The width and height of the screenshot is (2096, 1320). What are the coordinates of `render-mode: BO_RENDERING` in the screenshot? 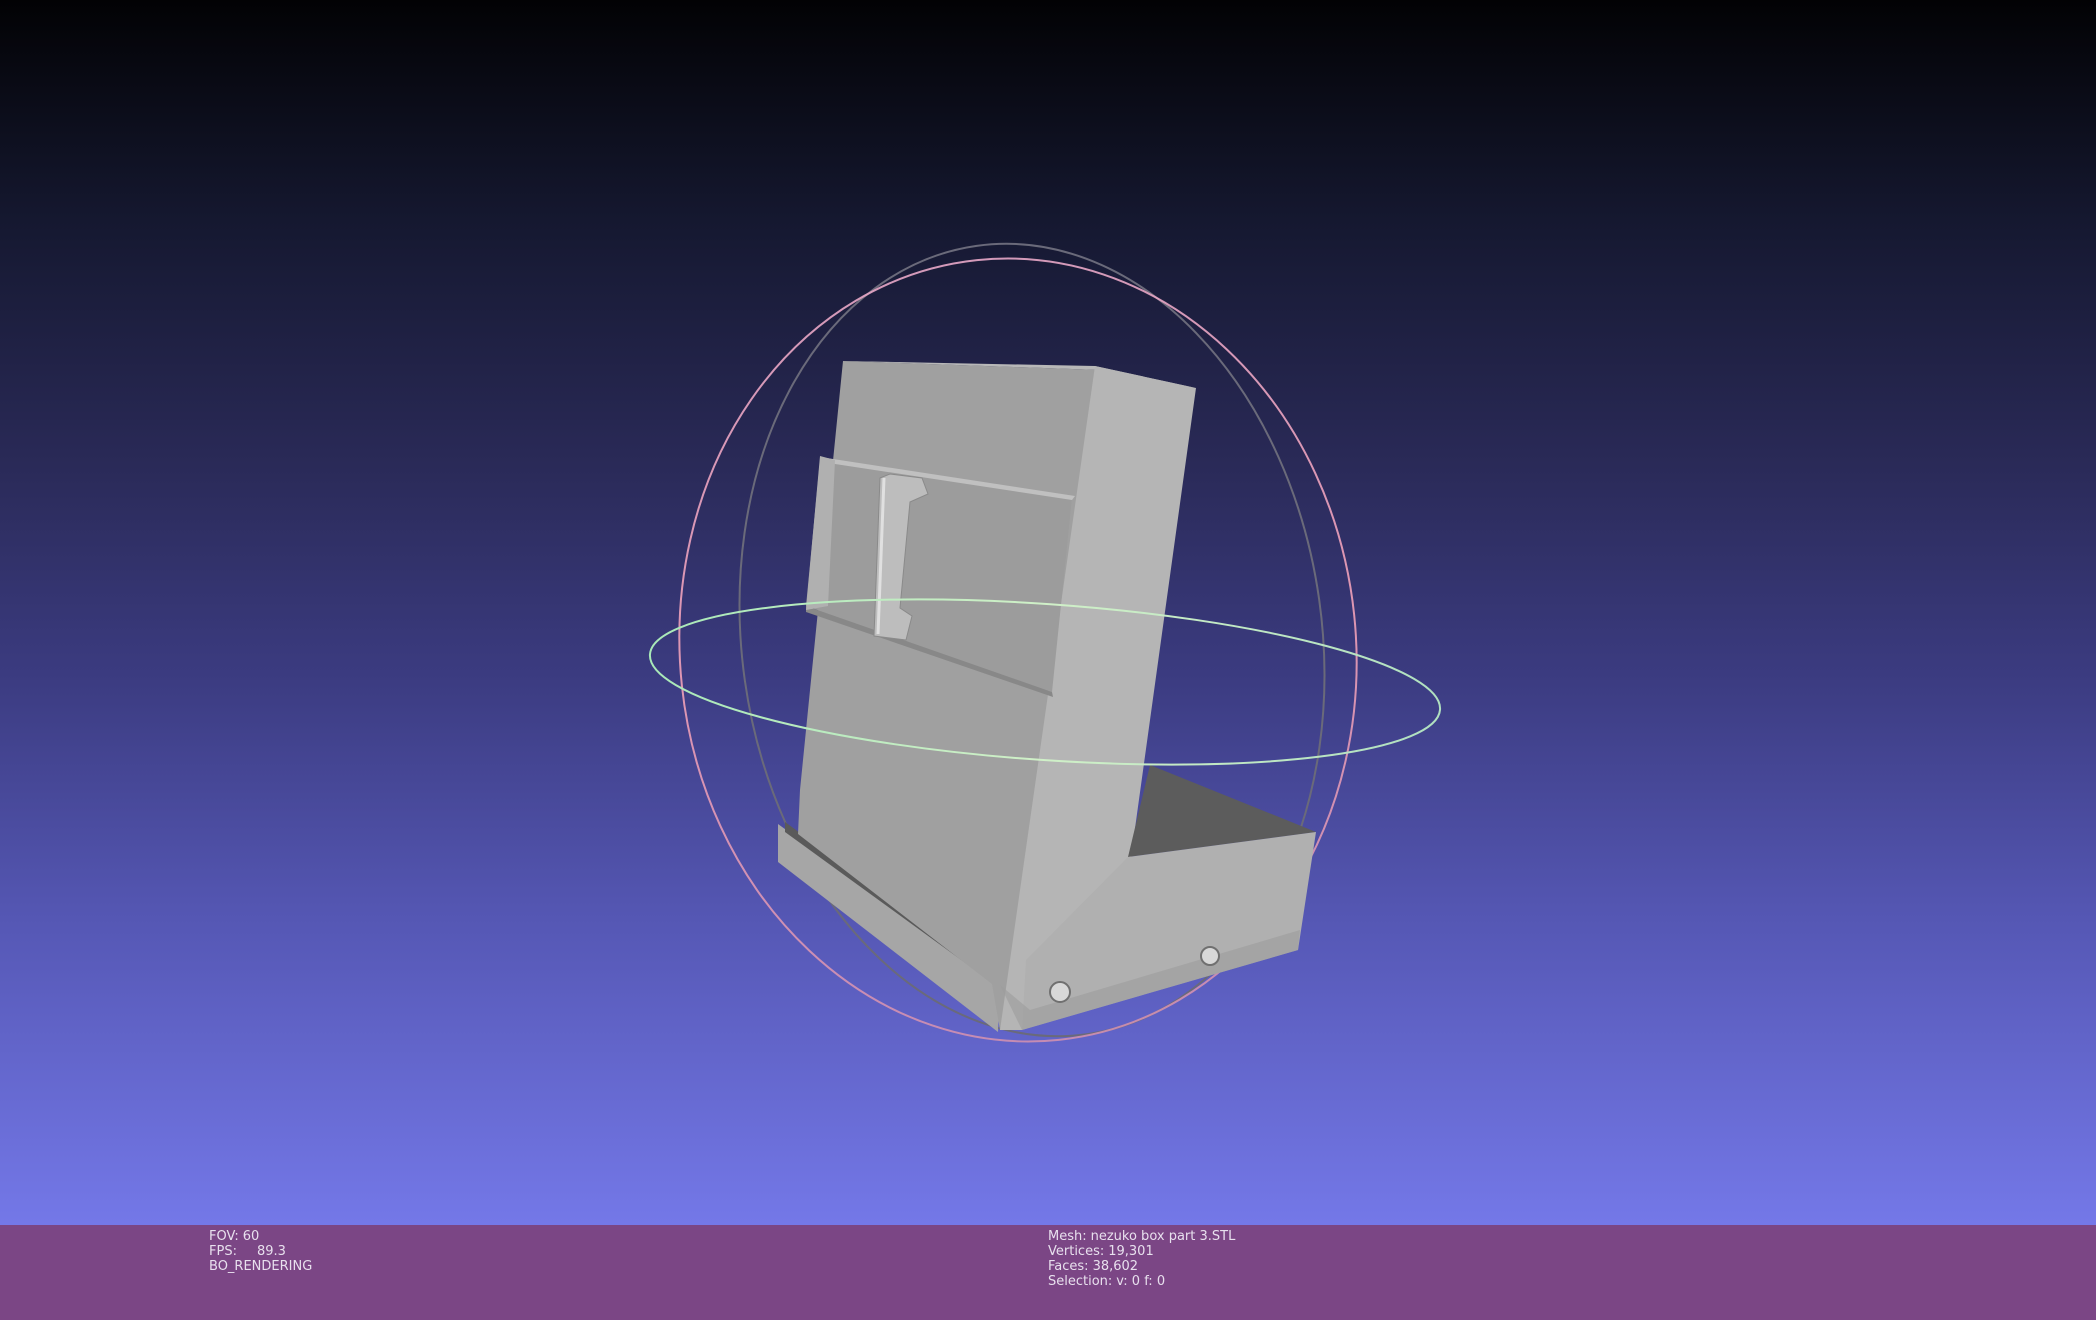 It's located at (260, 1266).